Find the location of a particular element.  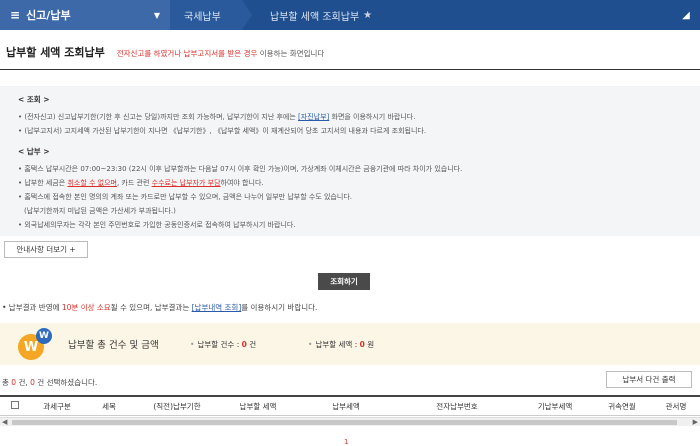

notice-section-payment-title: < 납부 > is located at coordinates (34, 151).